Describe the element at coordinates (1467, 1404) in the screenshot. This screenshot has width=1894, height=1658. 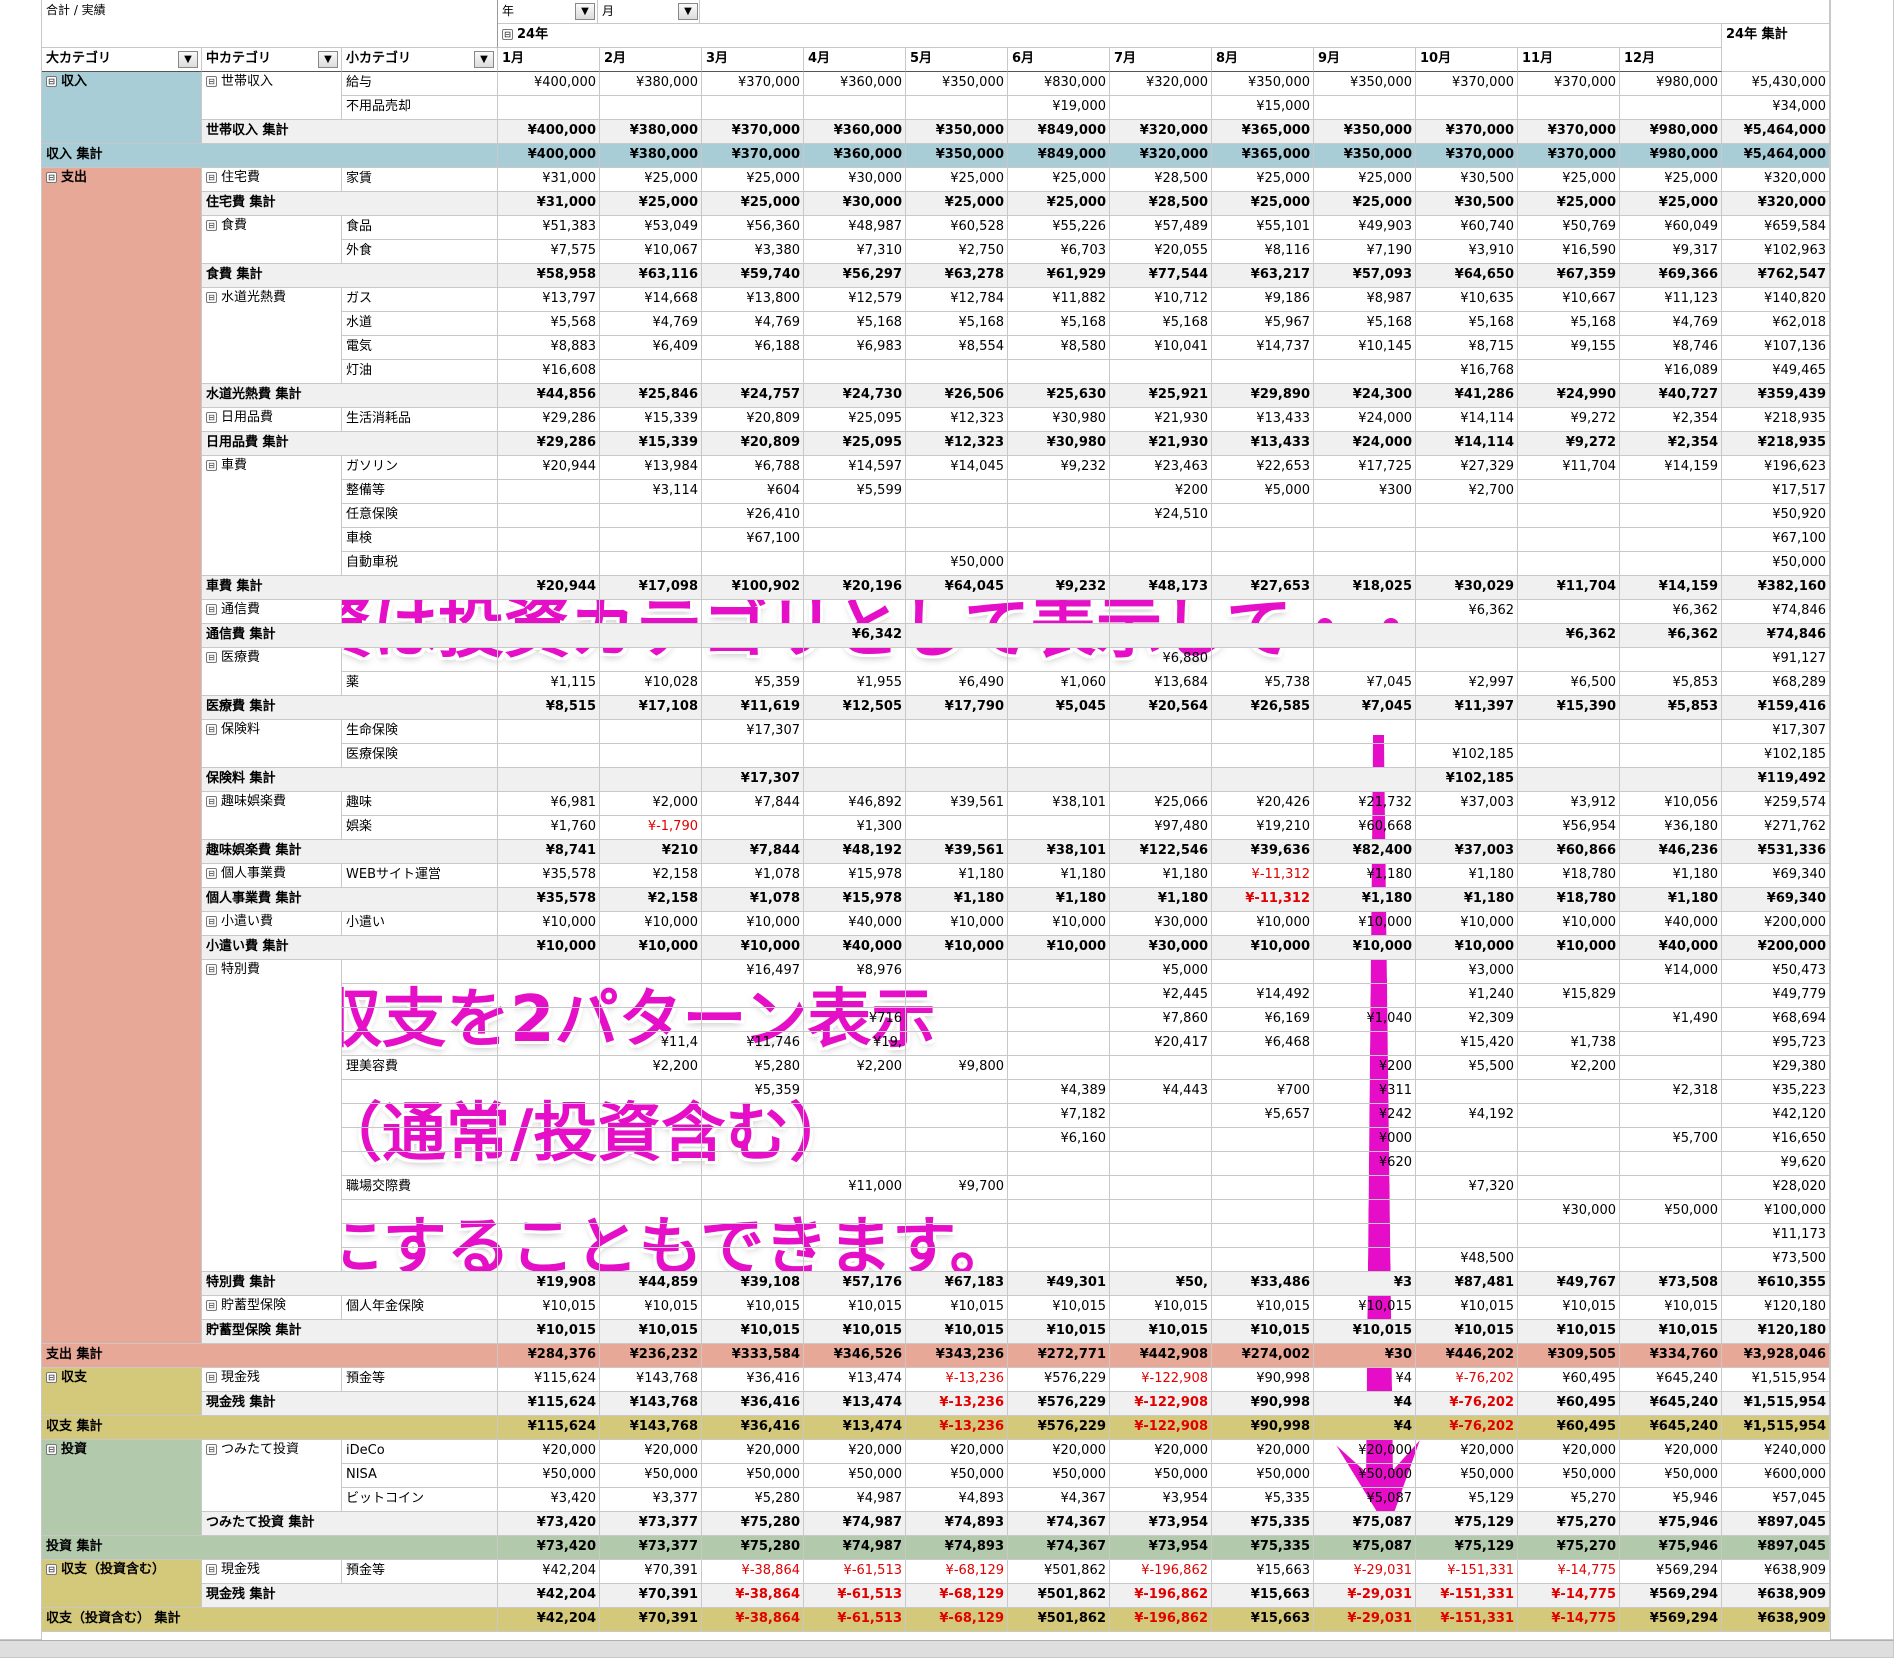
I see `subtotal-value: ¥-76,202` at that location.